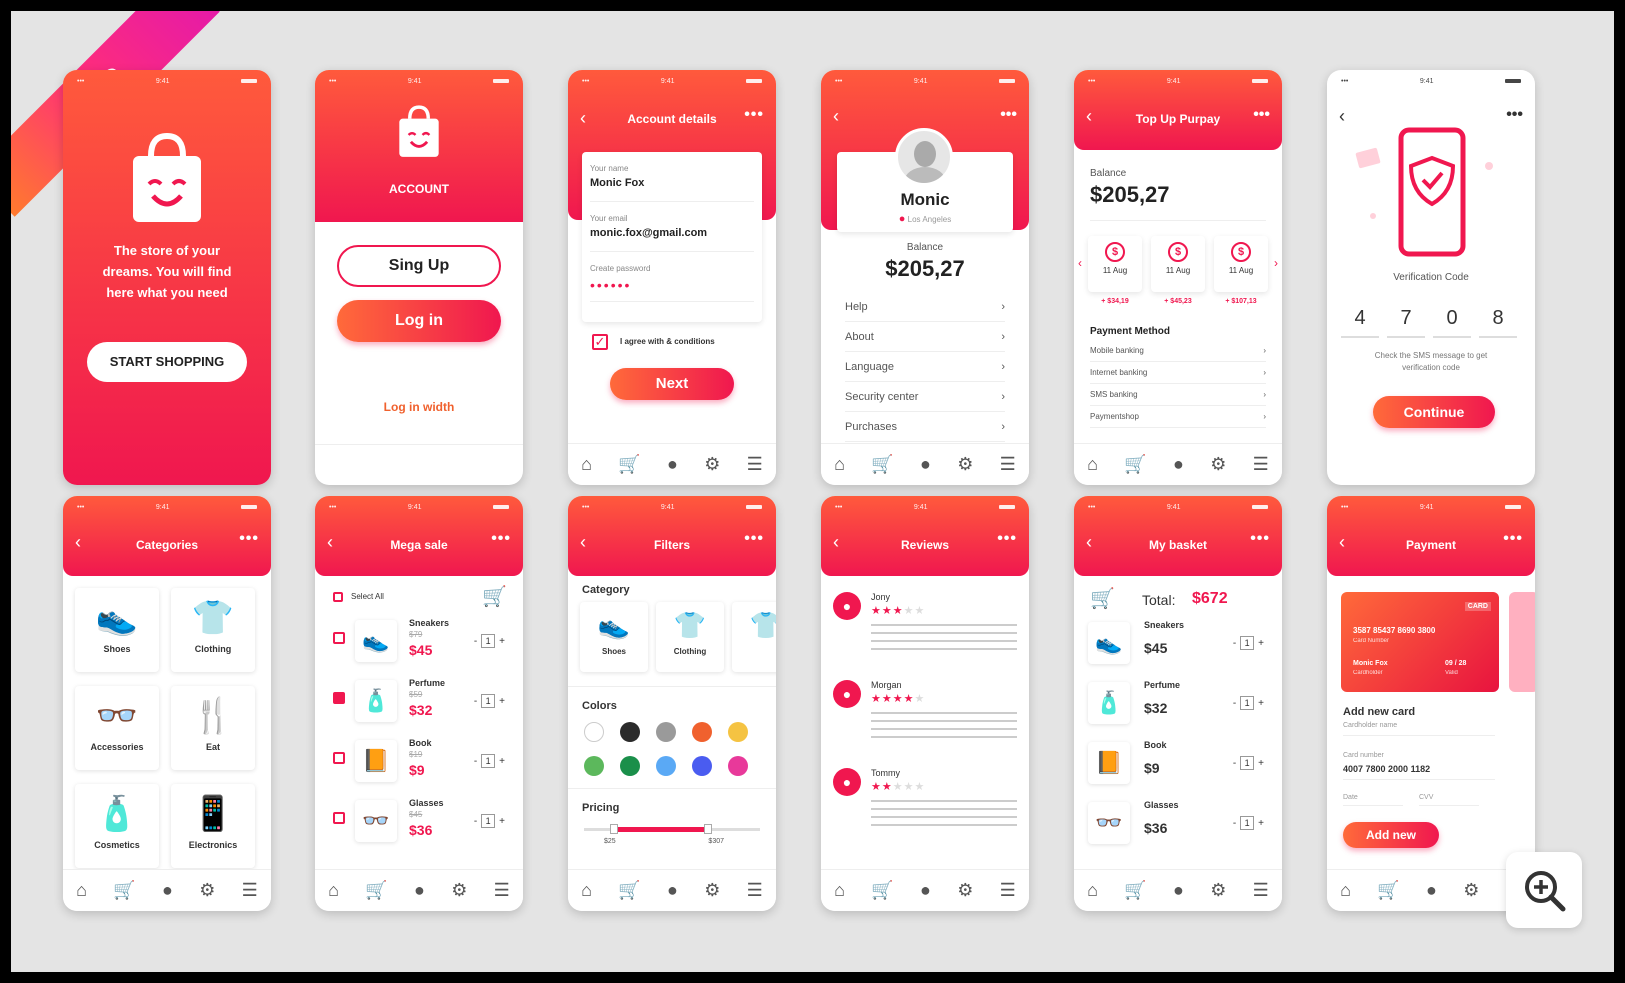 This screenshot has height=983, width=1625. Describe the element at coordinates (672, 233) in the screenshot. I see `email-field: monic.fox@gmail.com` at that location.